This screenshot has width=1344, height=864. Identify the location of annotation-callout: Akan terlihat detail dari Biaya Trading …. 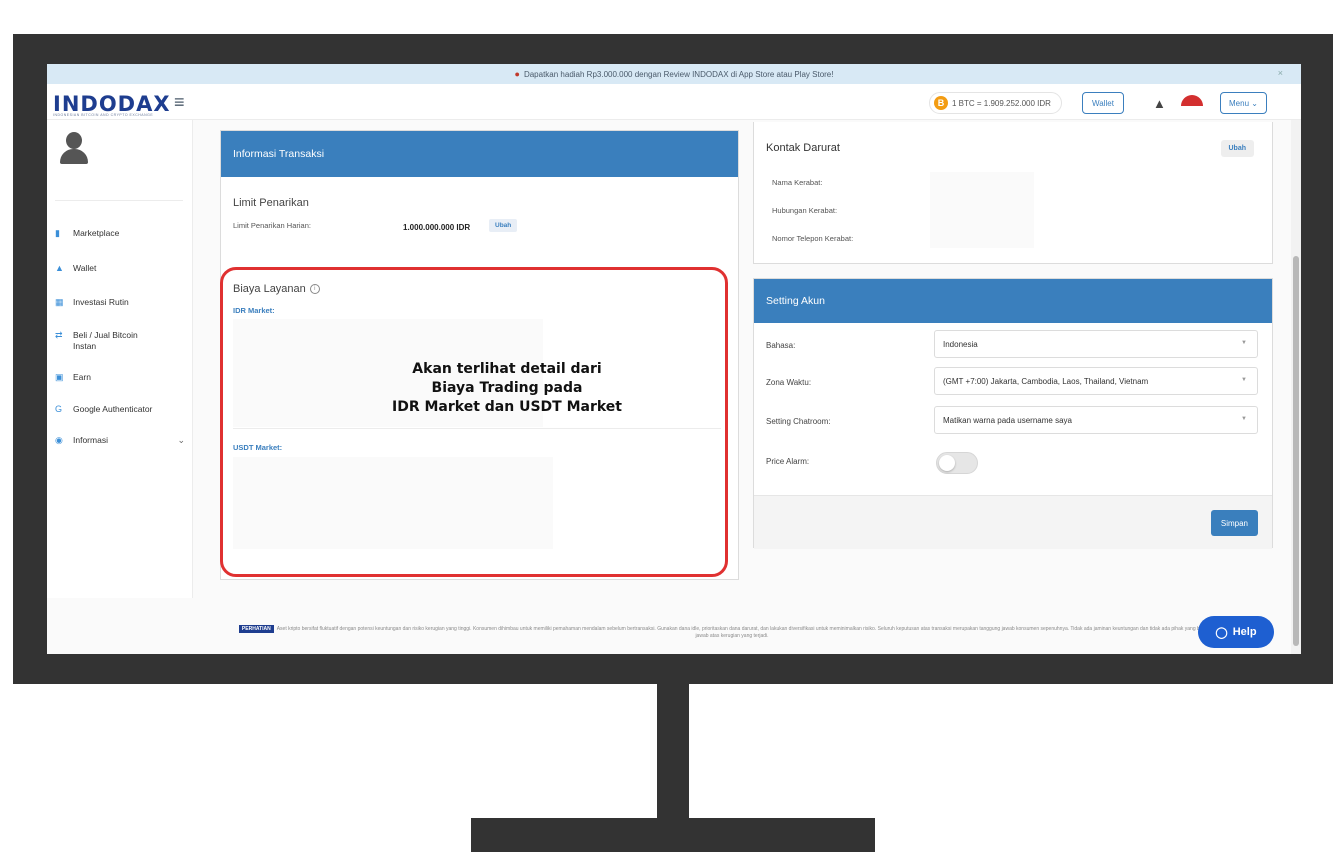
(507, 388).